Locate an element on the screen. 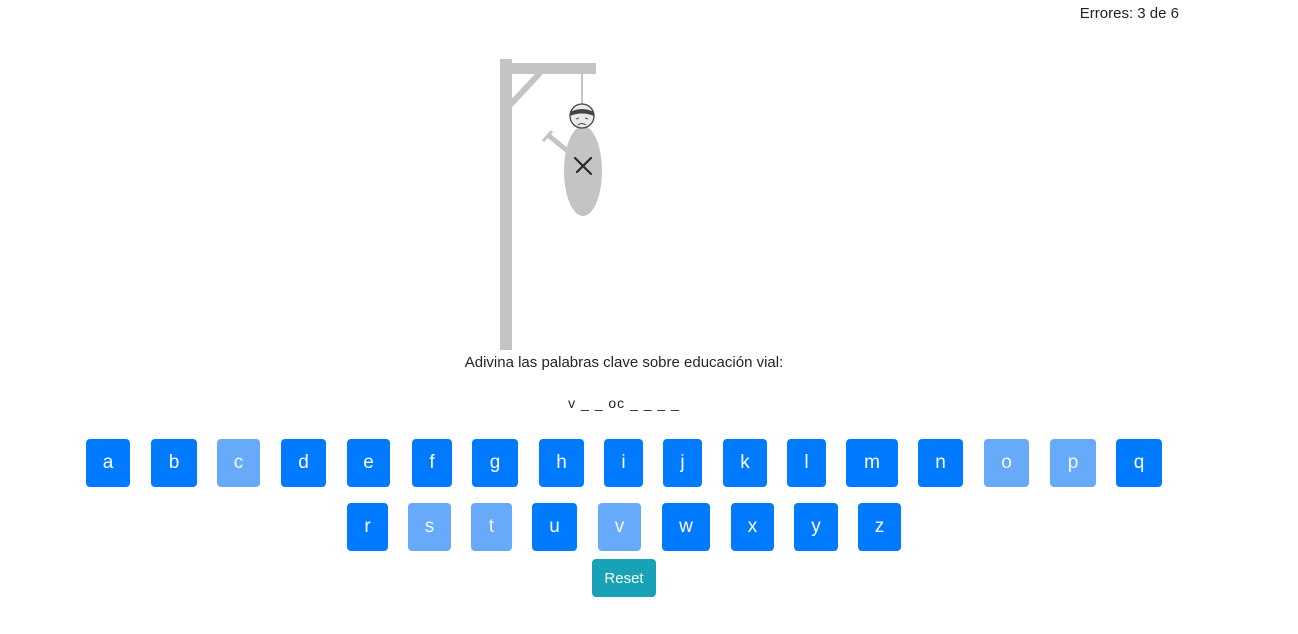 The width and height of the screenshot is (1298, 634). key-d: d is located at coordinates (303, 463).